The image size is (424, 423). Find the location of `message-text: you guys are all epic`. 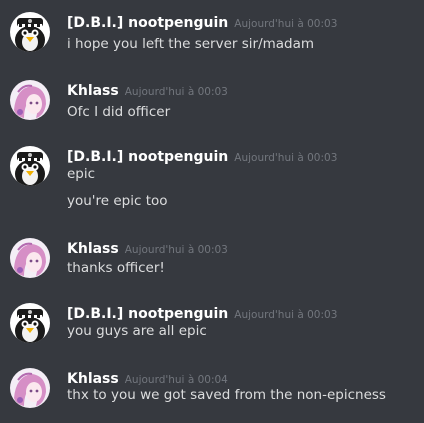

message-text: you guys are all epic is located at coordinates (137, 331).